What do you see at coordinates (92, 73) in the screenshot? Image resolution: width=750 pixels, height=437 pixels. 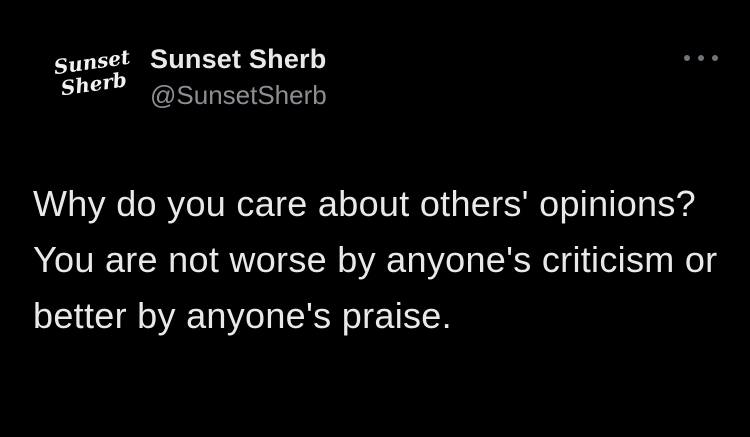 I see `sunset-sherb-logo: Sunset Sherb` at bounding box center [92, 73].